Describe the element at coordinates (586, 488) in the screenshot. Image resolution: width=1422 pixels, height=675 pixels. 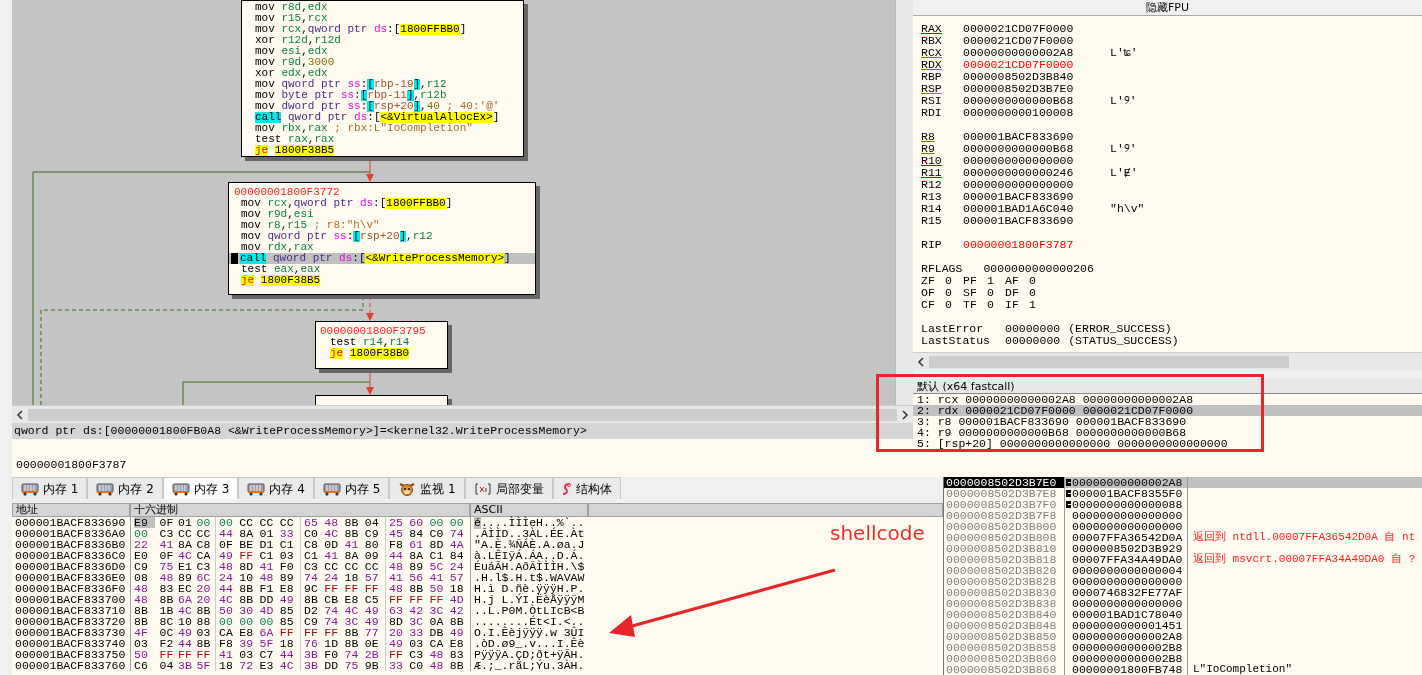
I see `tab: 结构体` at that location.